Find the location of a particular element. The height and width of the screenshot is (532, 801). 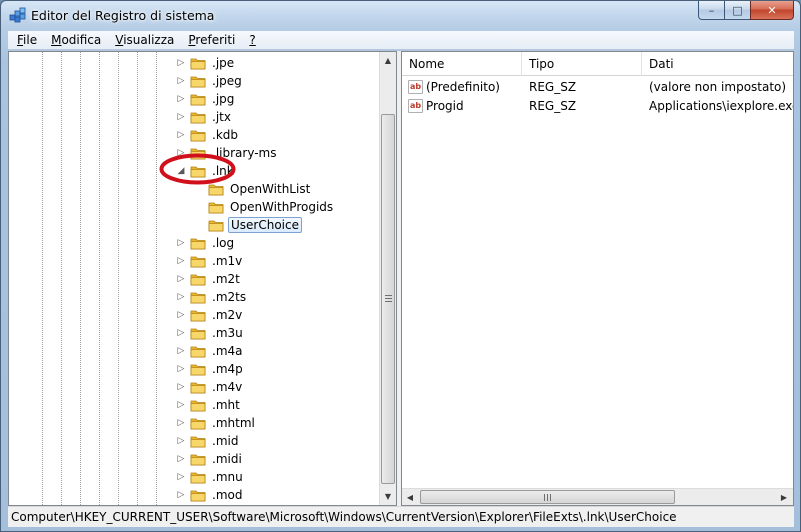

close-icon: ✕ is located at coordinates (772, 10).